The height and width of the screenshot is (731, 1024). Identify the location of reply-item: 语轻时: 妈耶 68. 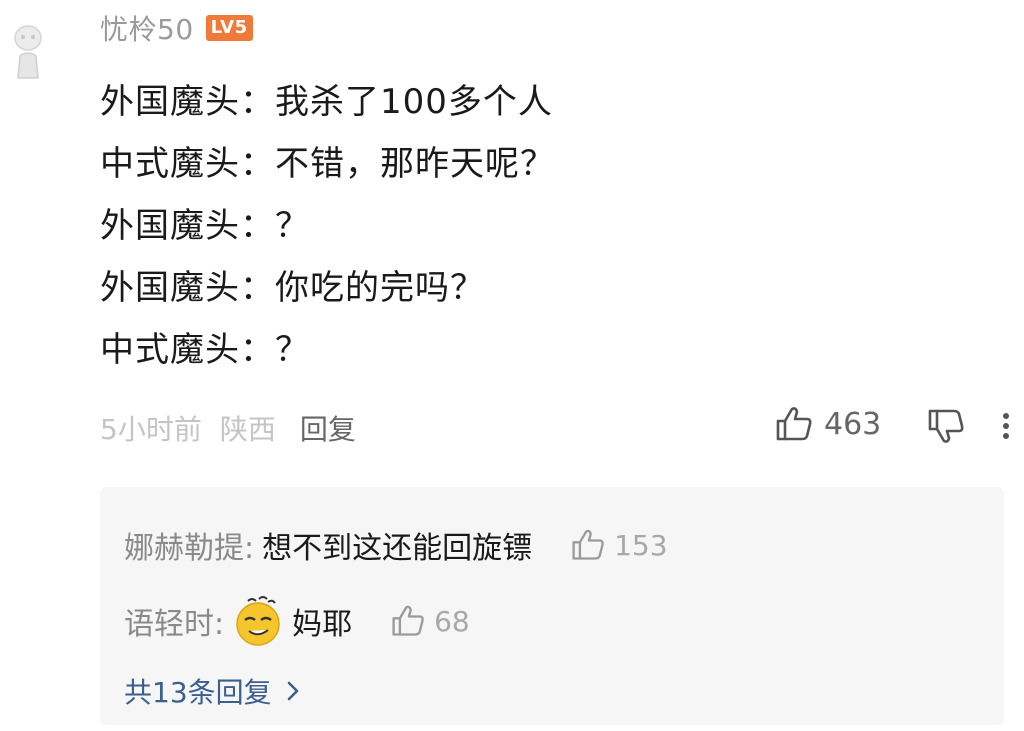
(297, 621).